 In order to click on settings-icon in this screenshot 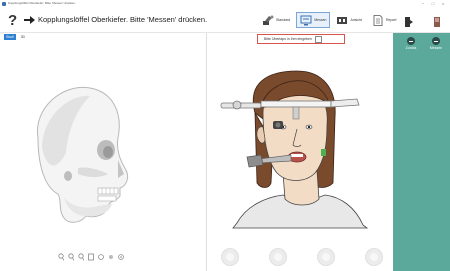, I will do `click(121, 257)`.